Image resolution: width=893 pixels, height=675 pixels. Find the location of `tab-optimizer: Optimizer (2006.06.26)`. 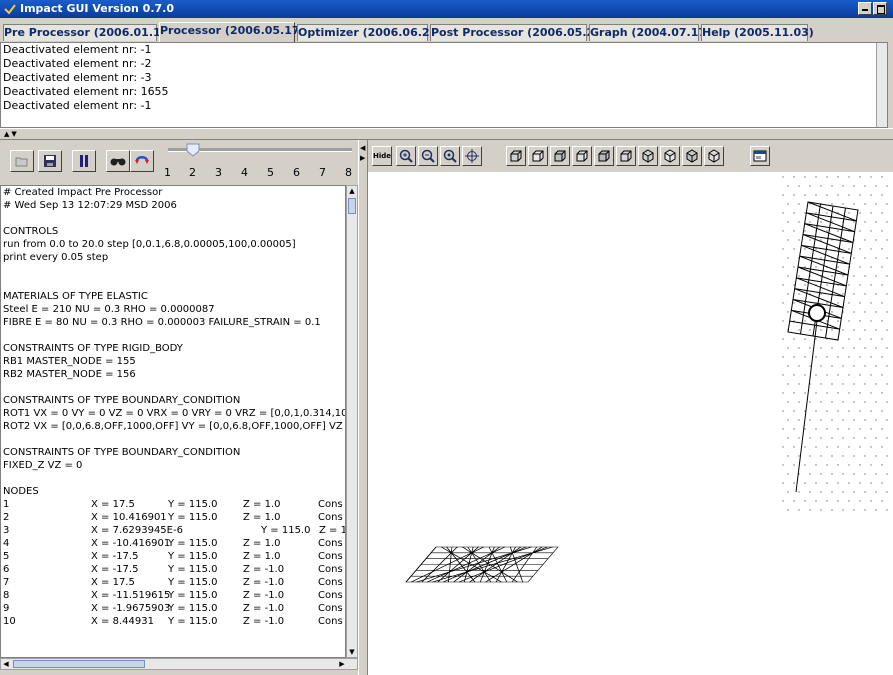

tab-optimizer: Optimizer (2006.06.26) is located at coordinates (369, 32).